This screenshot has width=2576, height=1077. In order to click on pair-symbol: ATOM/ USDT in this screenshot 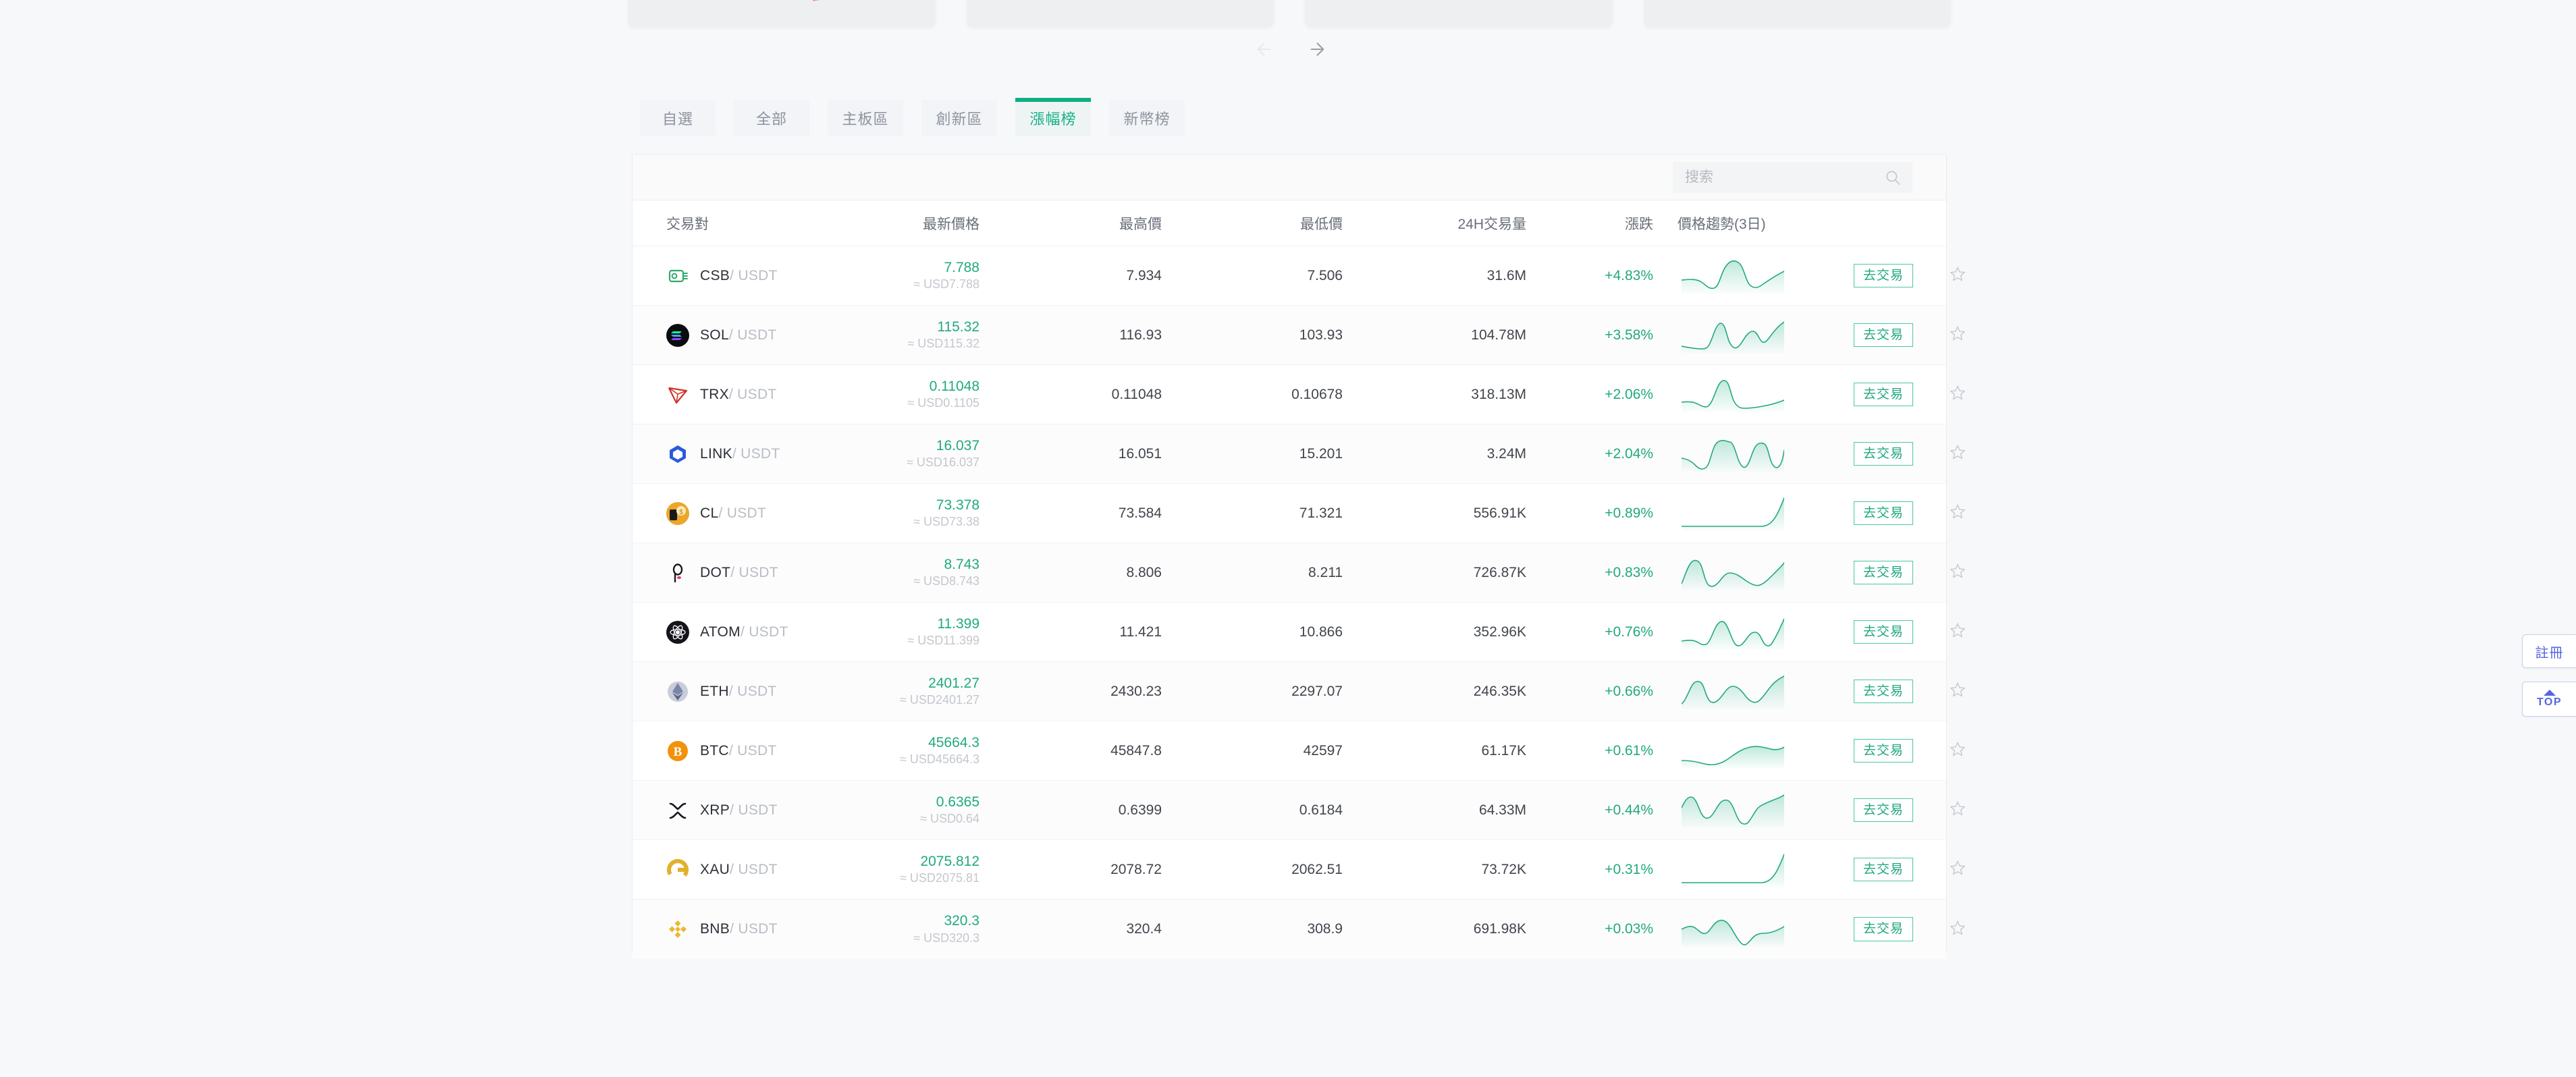, I will do `click(744, 632)`.